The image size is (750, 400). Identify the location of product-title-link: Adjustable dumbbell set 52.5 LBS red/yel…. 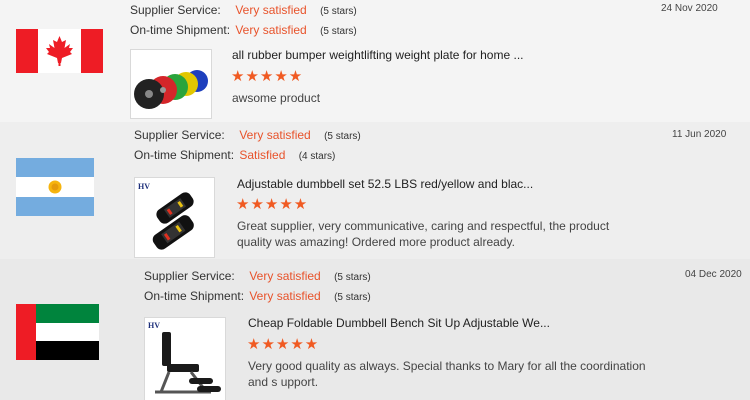
(385, 184).